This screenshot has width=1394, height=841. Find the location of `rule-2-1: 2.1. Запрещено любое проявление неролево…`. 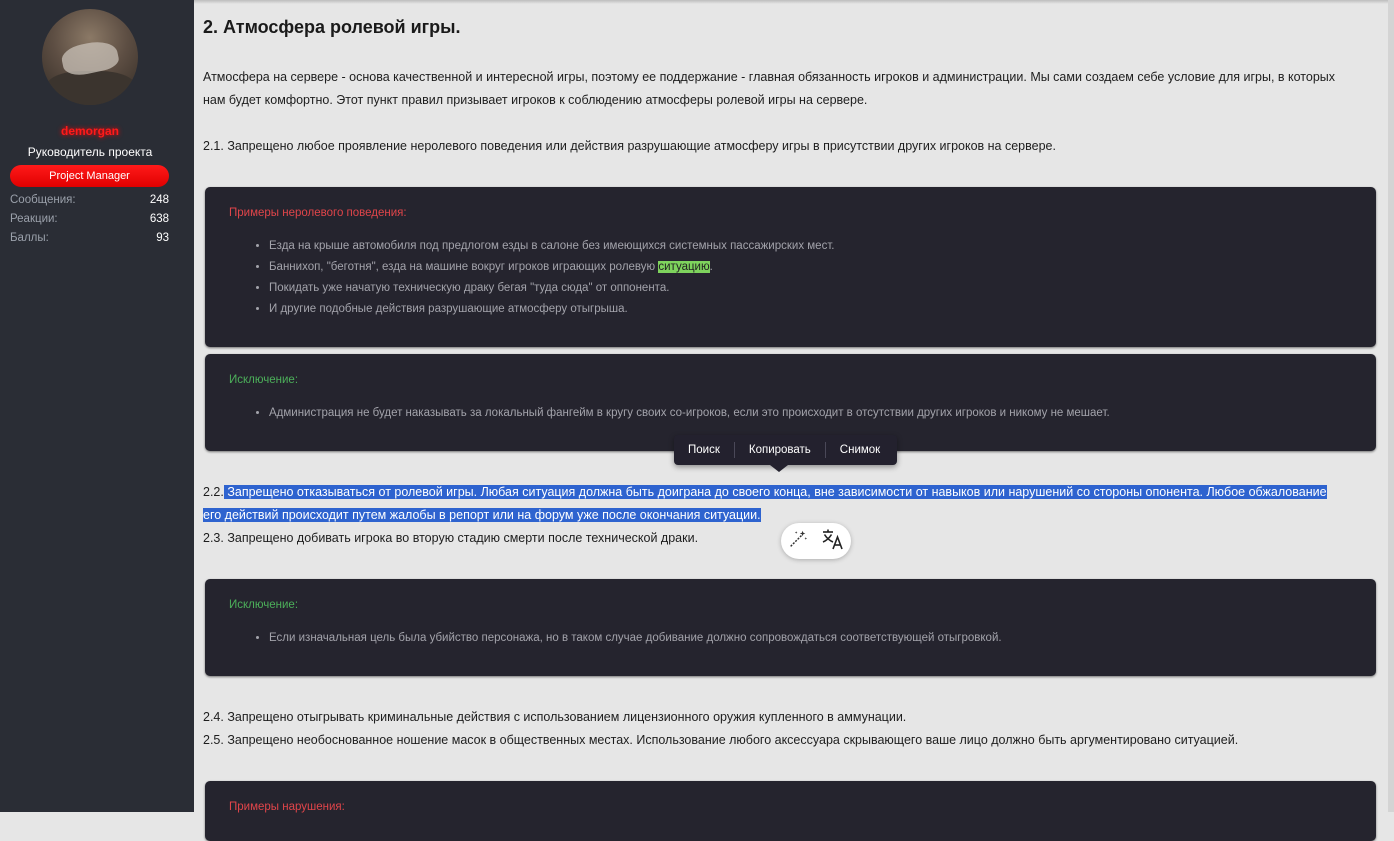

rule-2-1: 2.1. Запрещено любое проявление неролево… is located at coordinates (629, 146).